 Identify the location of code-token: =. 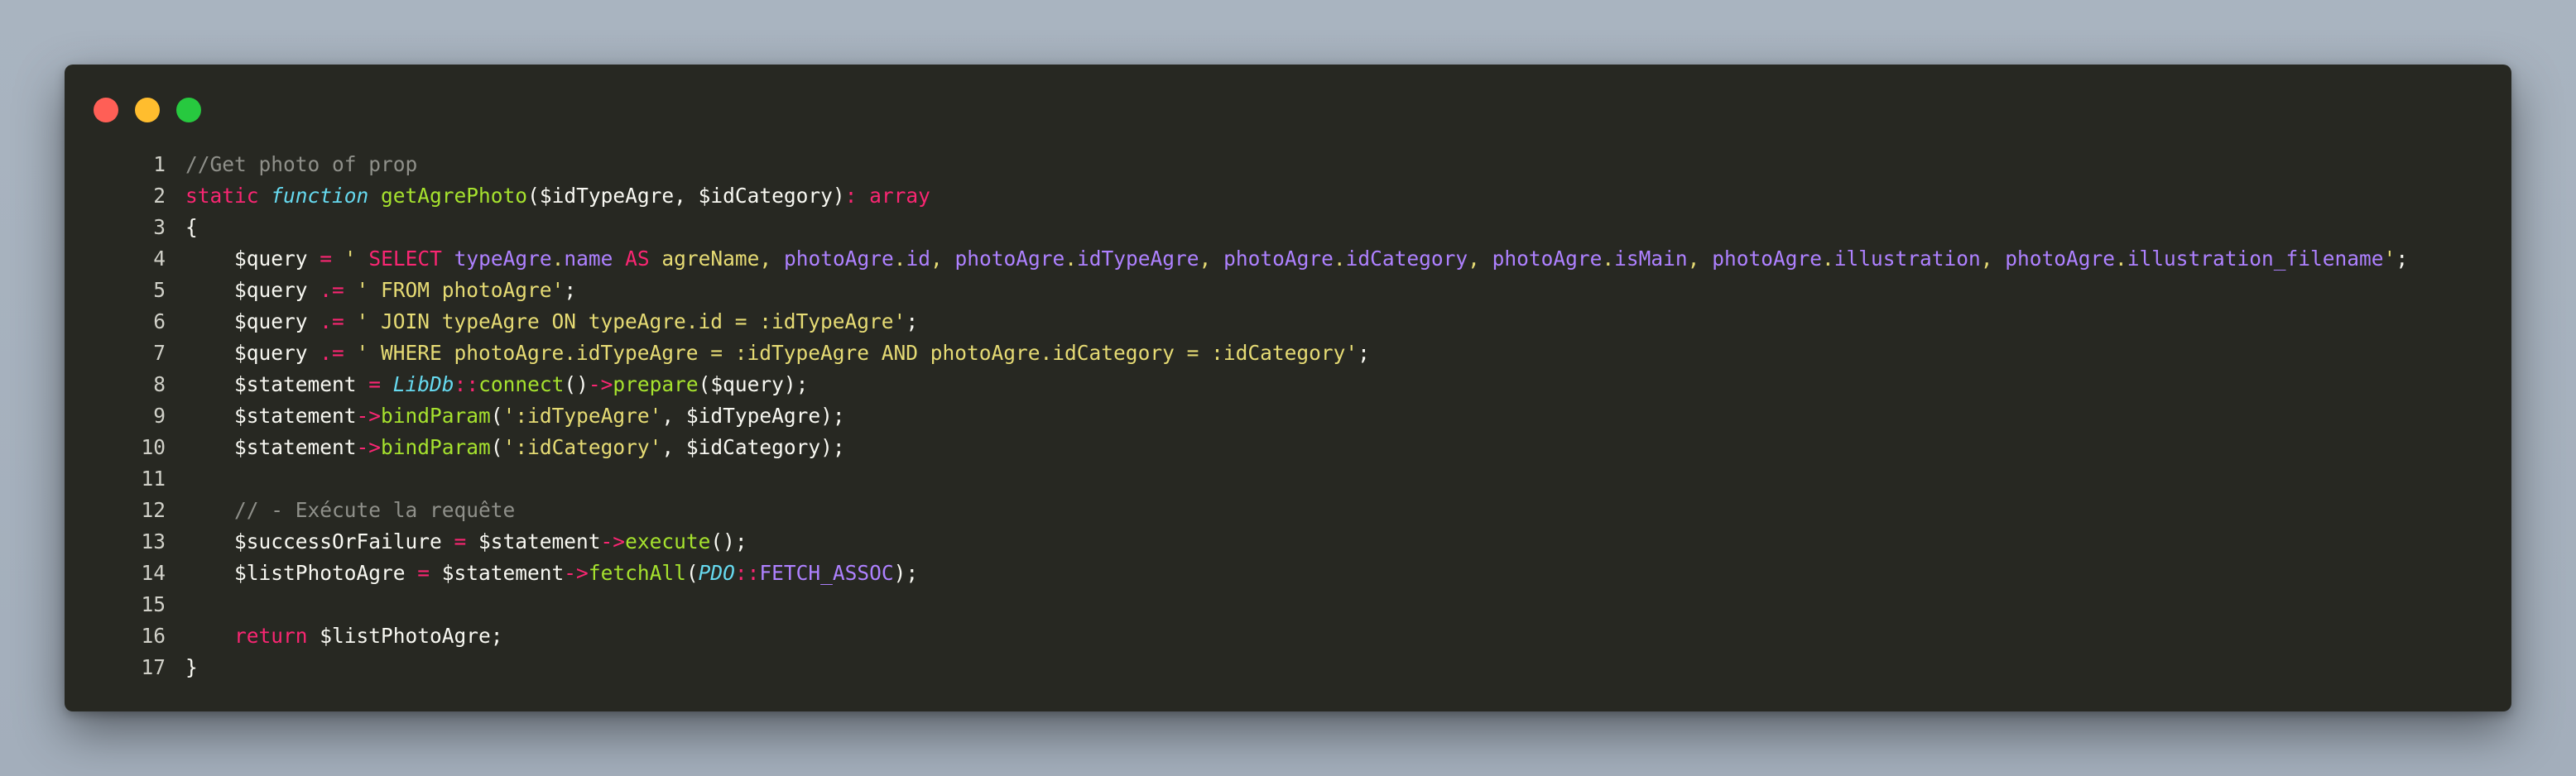
(326, 259).